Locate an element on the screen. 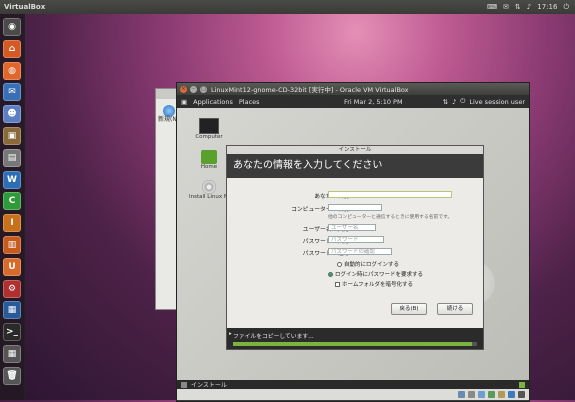 The height and width of the screenshot is (402, 575). desktop-icon-install: Install Linux Mint is located at coordinates (212, 190).